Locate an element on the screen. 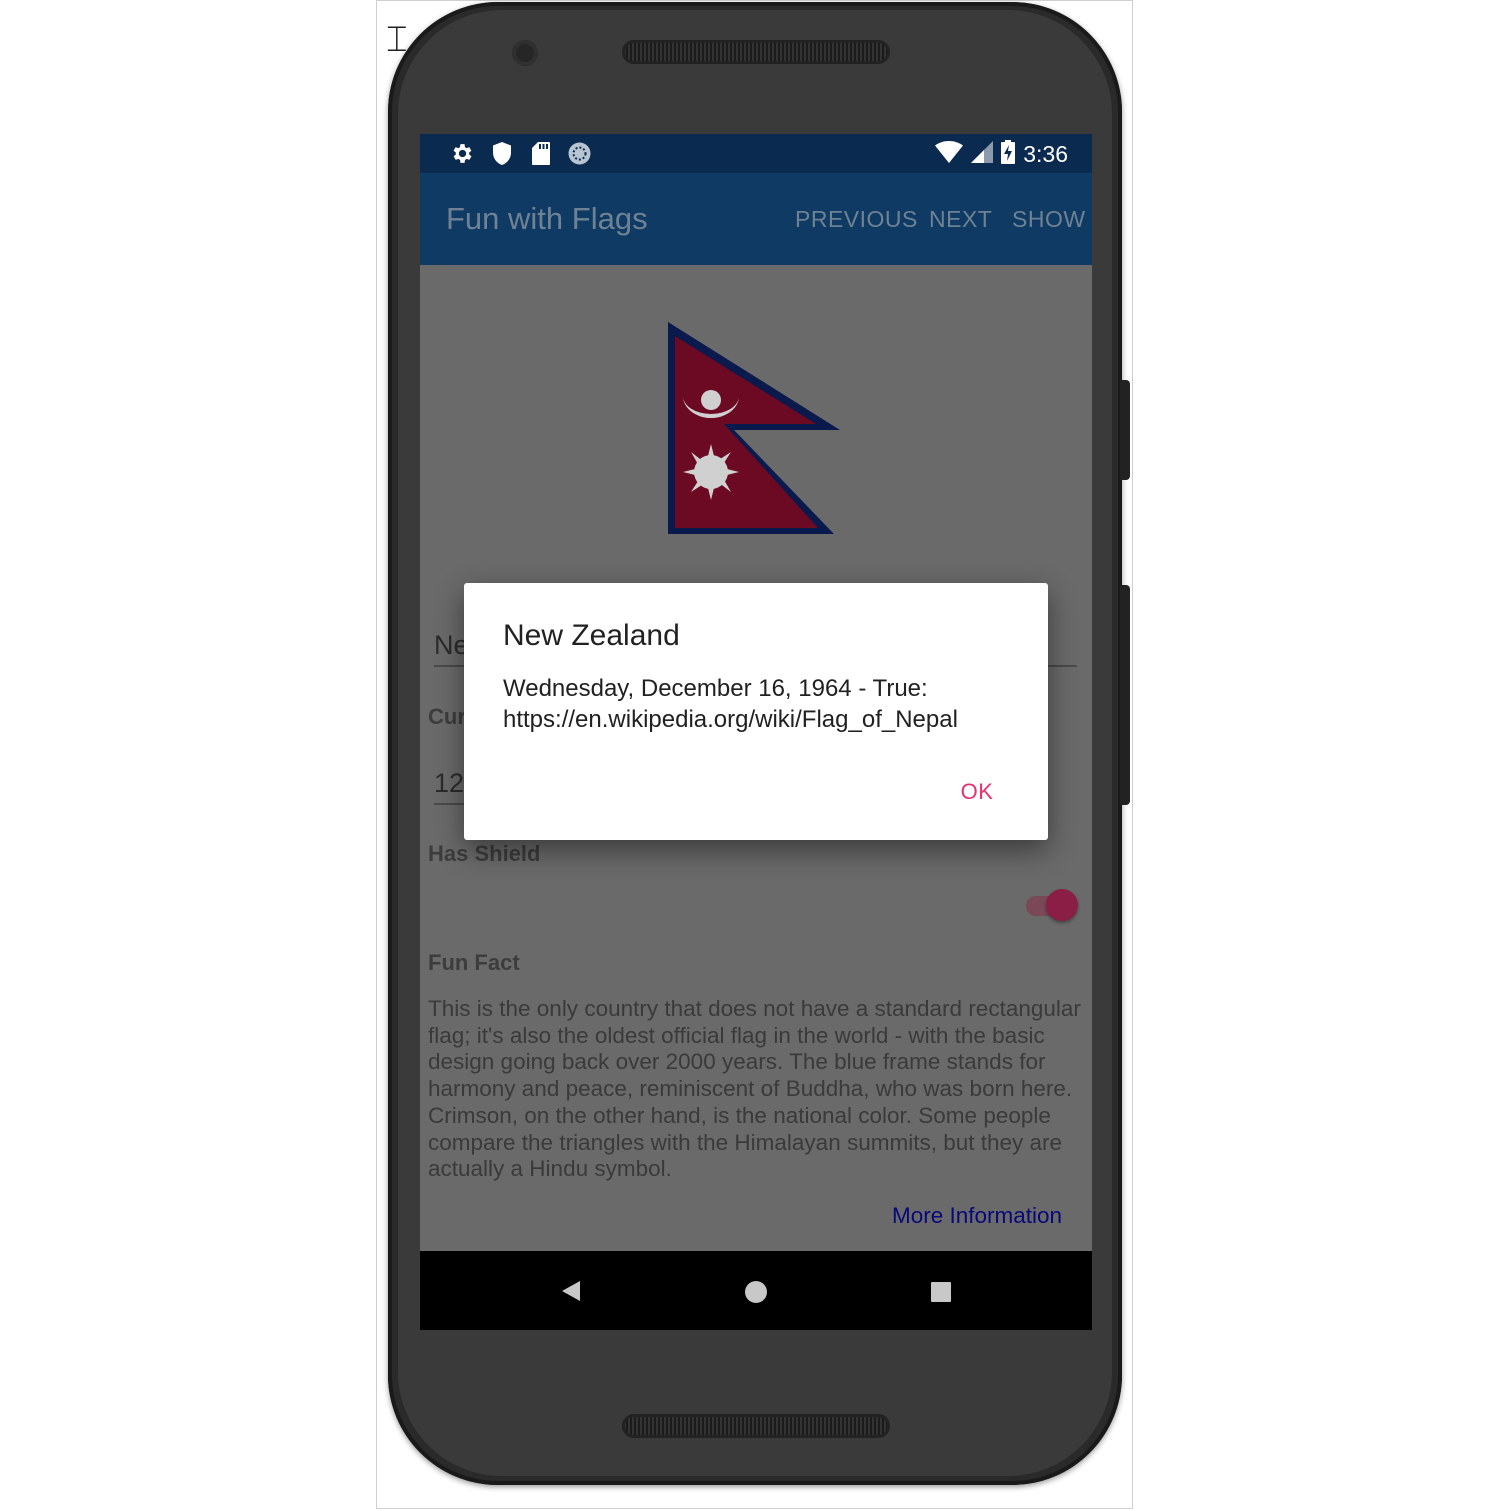 The width and height of the screenshot is (1511, 1511). bottom-speaker is located at coordinates (756, 1426).